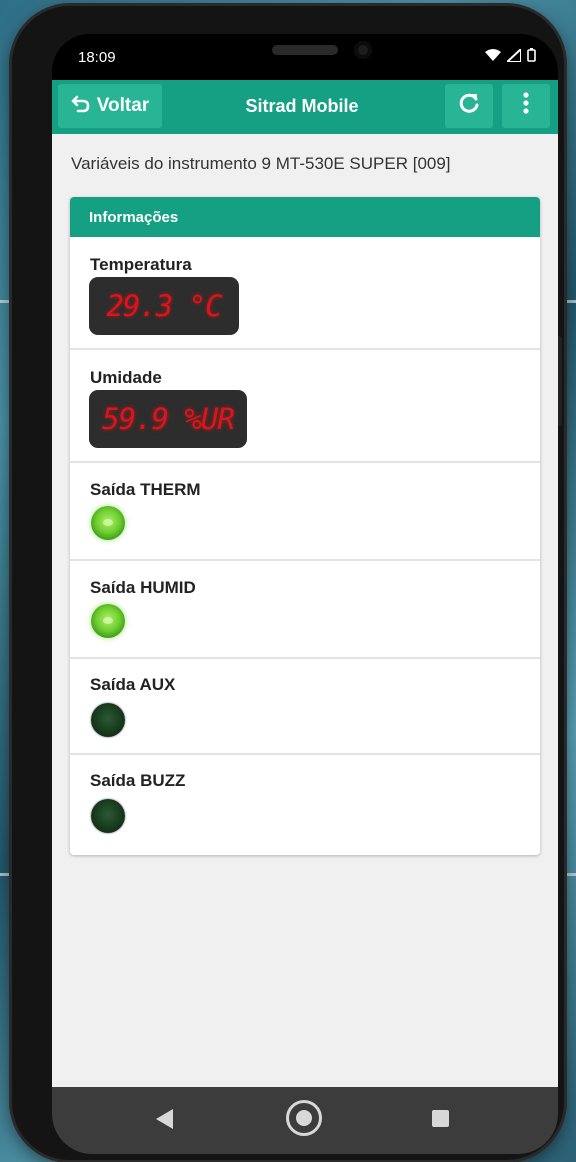 The height and width of the screenshot is (1162, 576). Describe the element at coordinates (493, 56) in the screenshot. I see `wifi-icon` at that location.